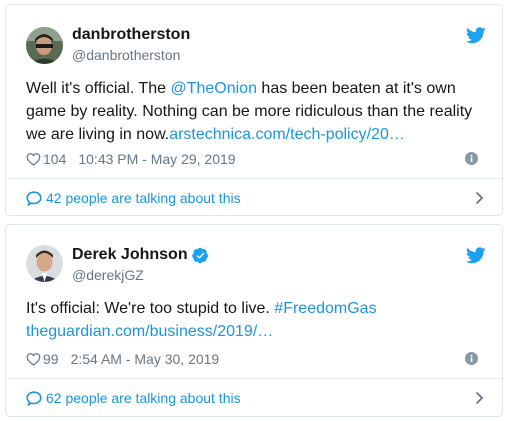 Image resolution: width=508 pixels, height=421 pixels. What do you see at coordinates (143, 398) in the screenshot?
I see `talking-count: 62 people are talking about this` at bounding box center [143, 398].